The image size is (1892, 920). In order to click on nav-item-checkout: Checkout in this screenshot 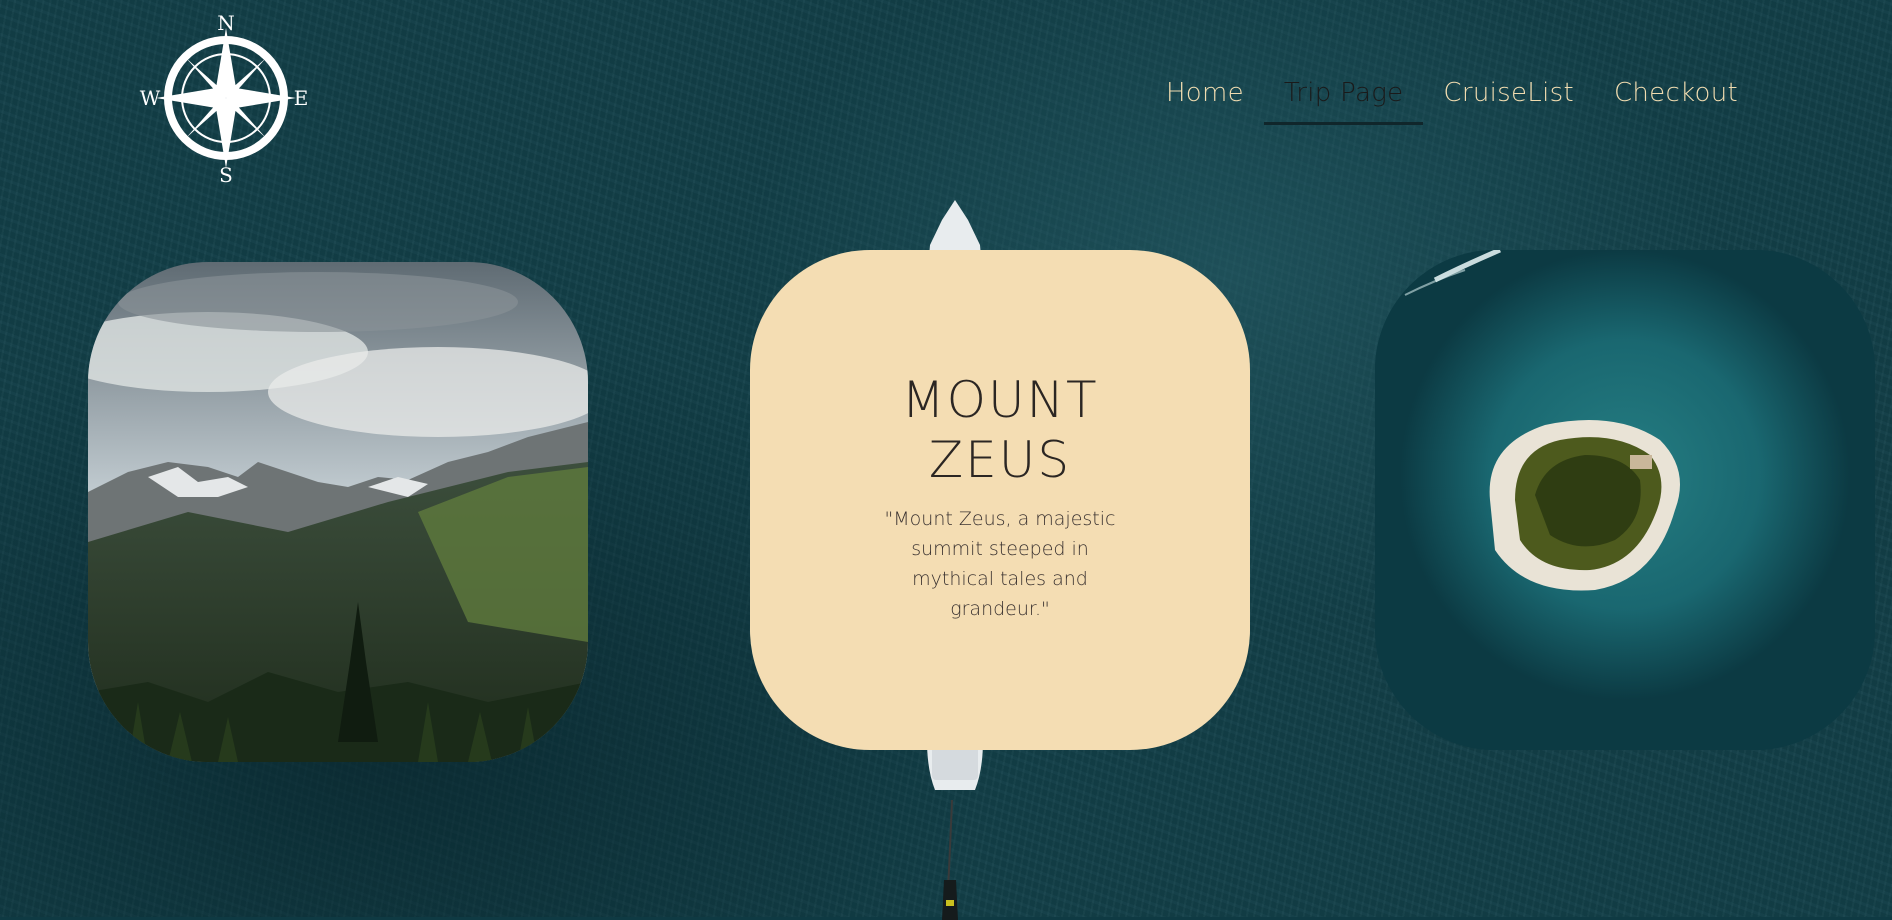, I will do `click(1676, 100)`.